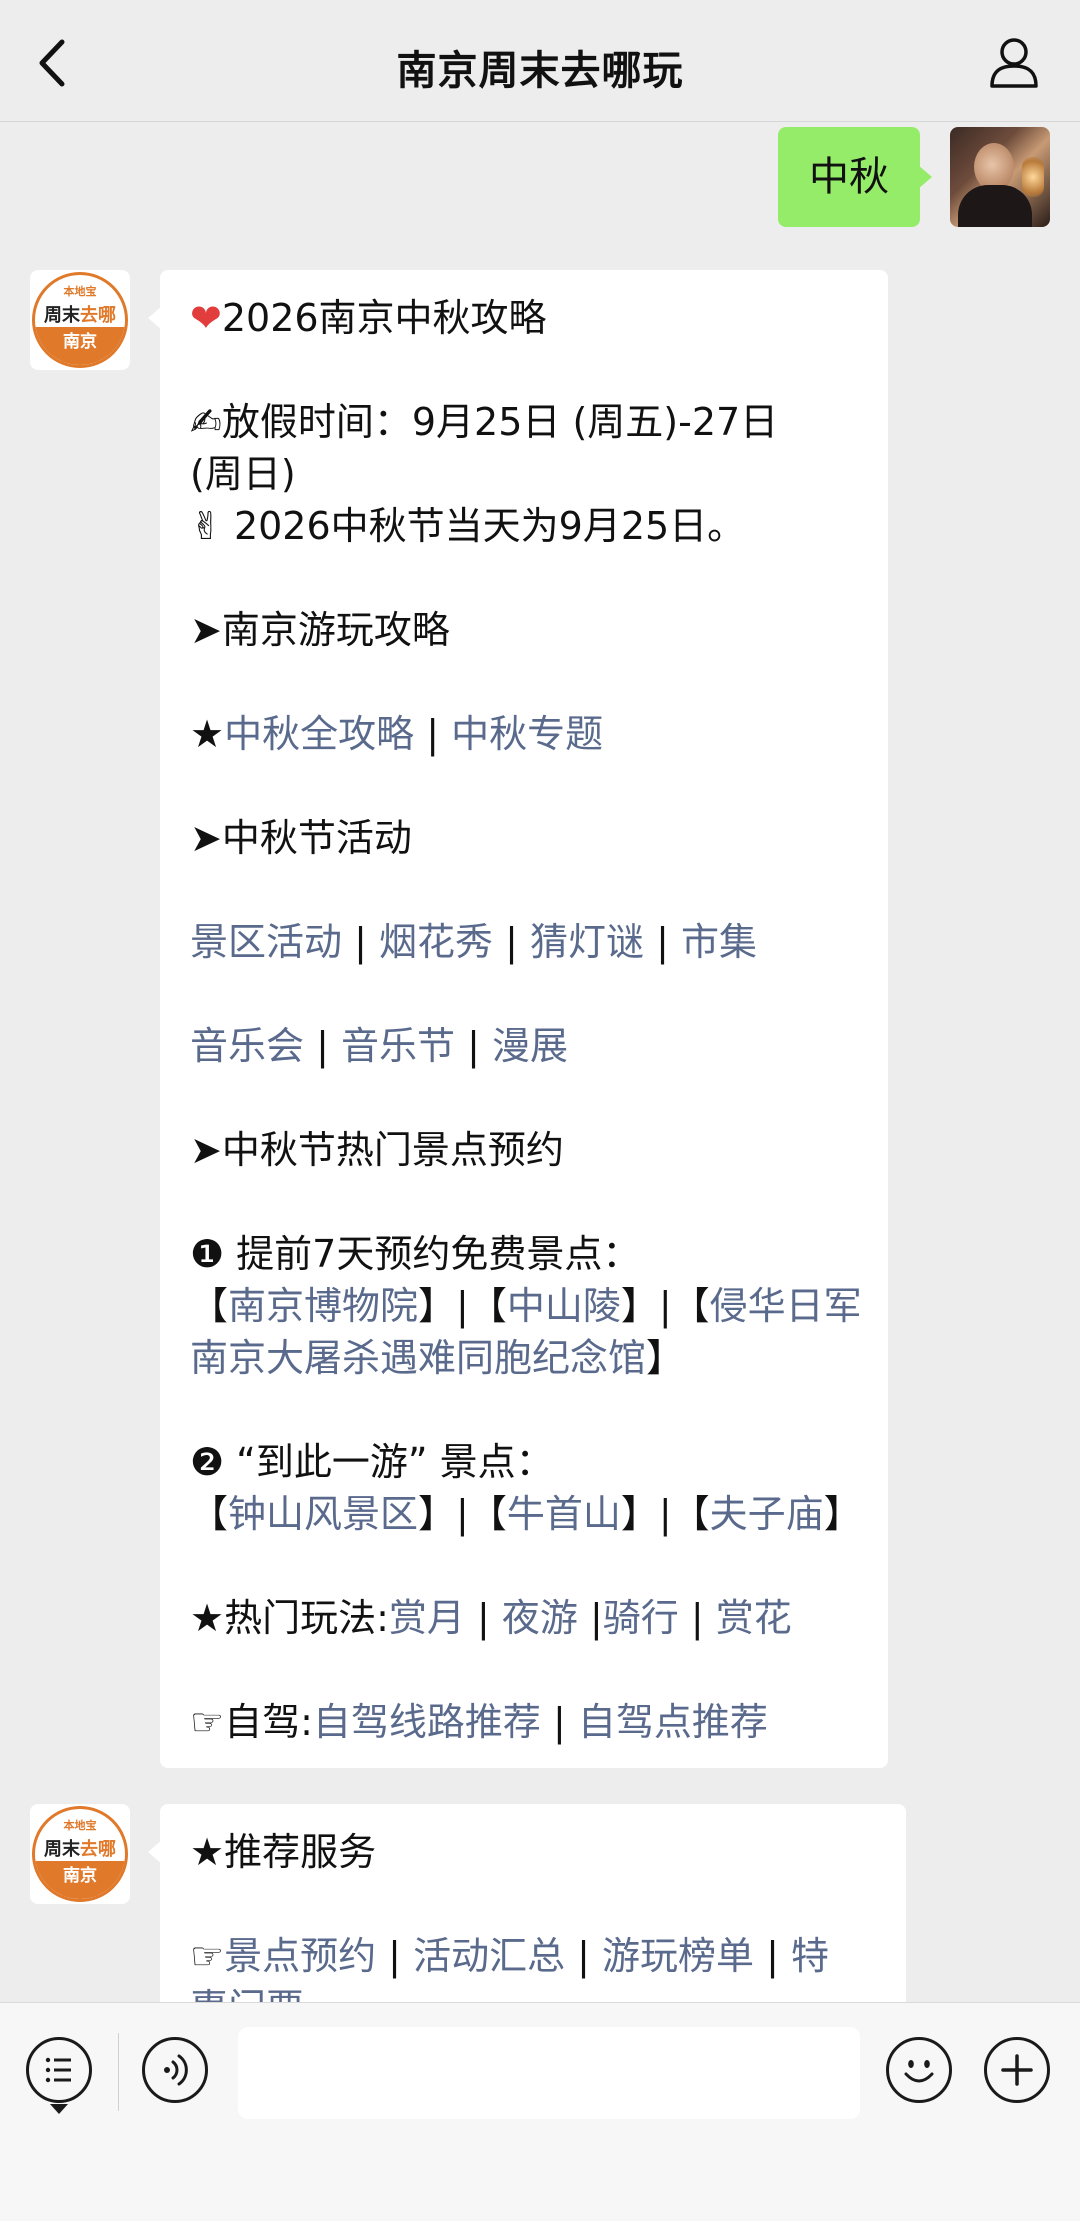  I want to click on avatar-brand-b: 去哪, so click(98, 315).